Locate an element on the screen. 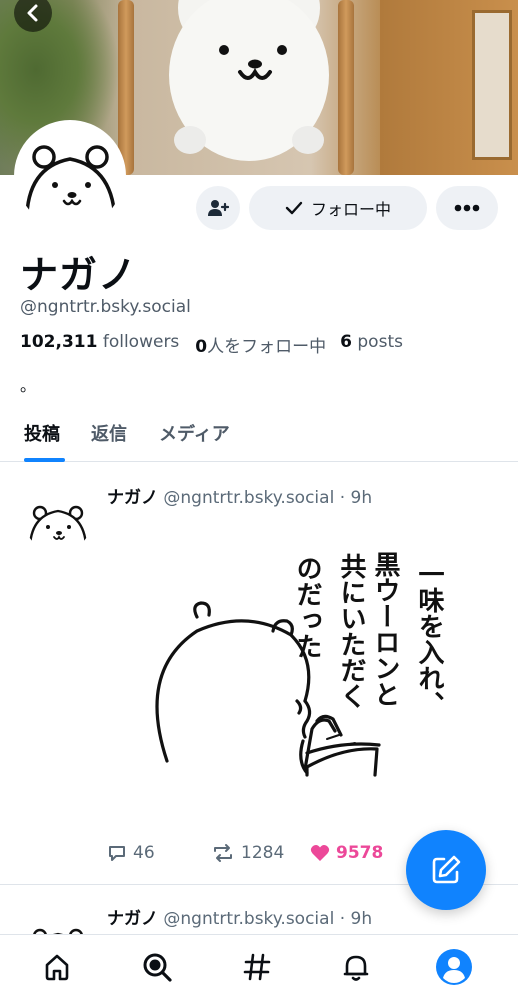  posts-count: 6 is located at coordinates (346, 342).